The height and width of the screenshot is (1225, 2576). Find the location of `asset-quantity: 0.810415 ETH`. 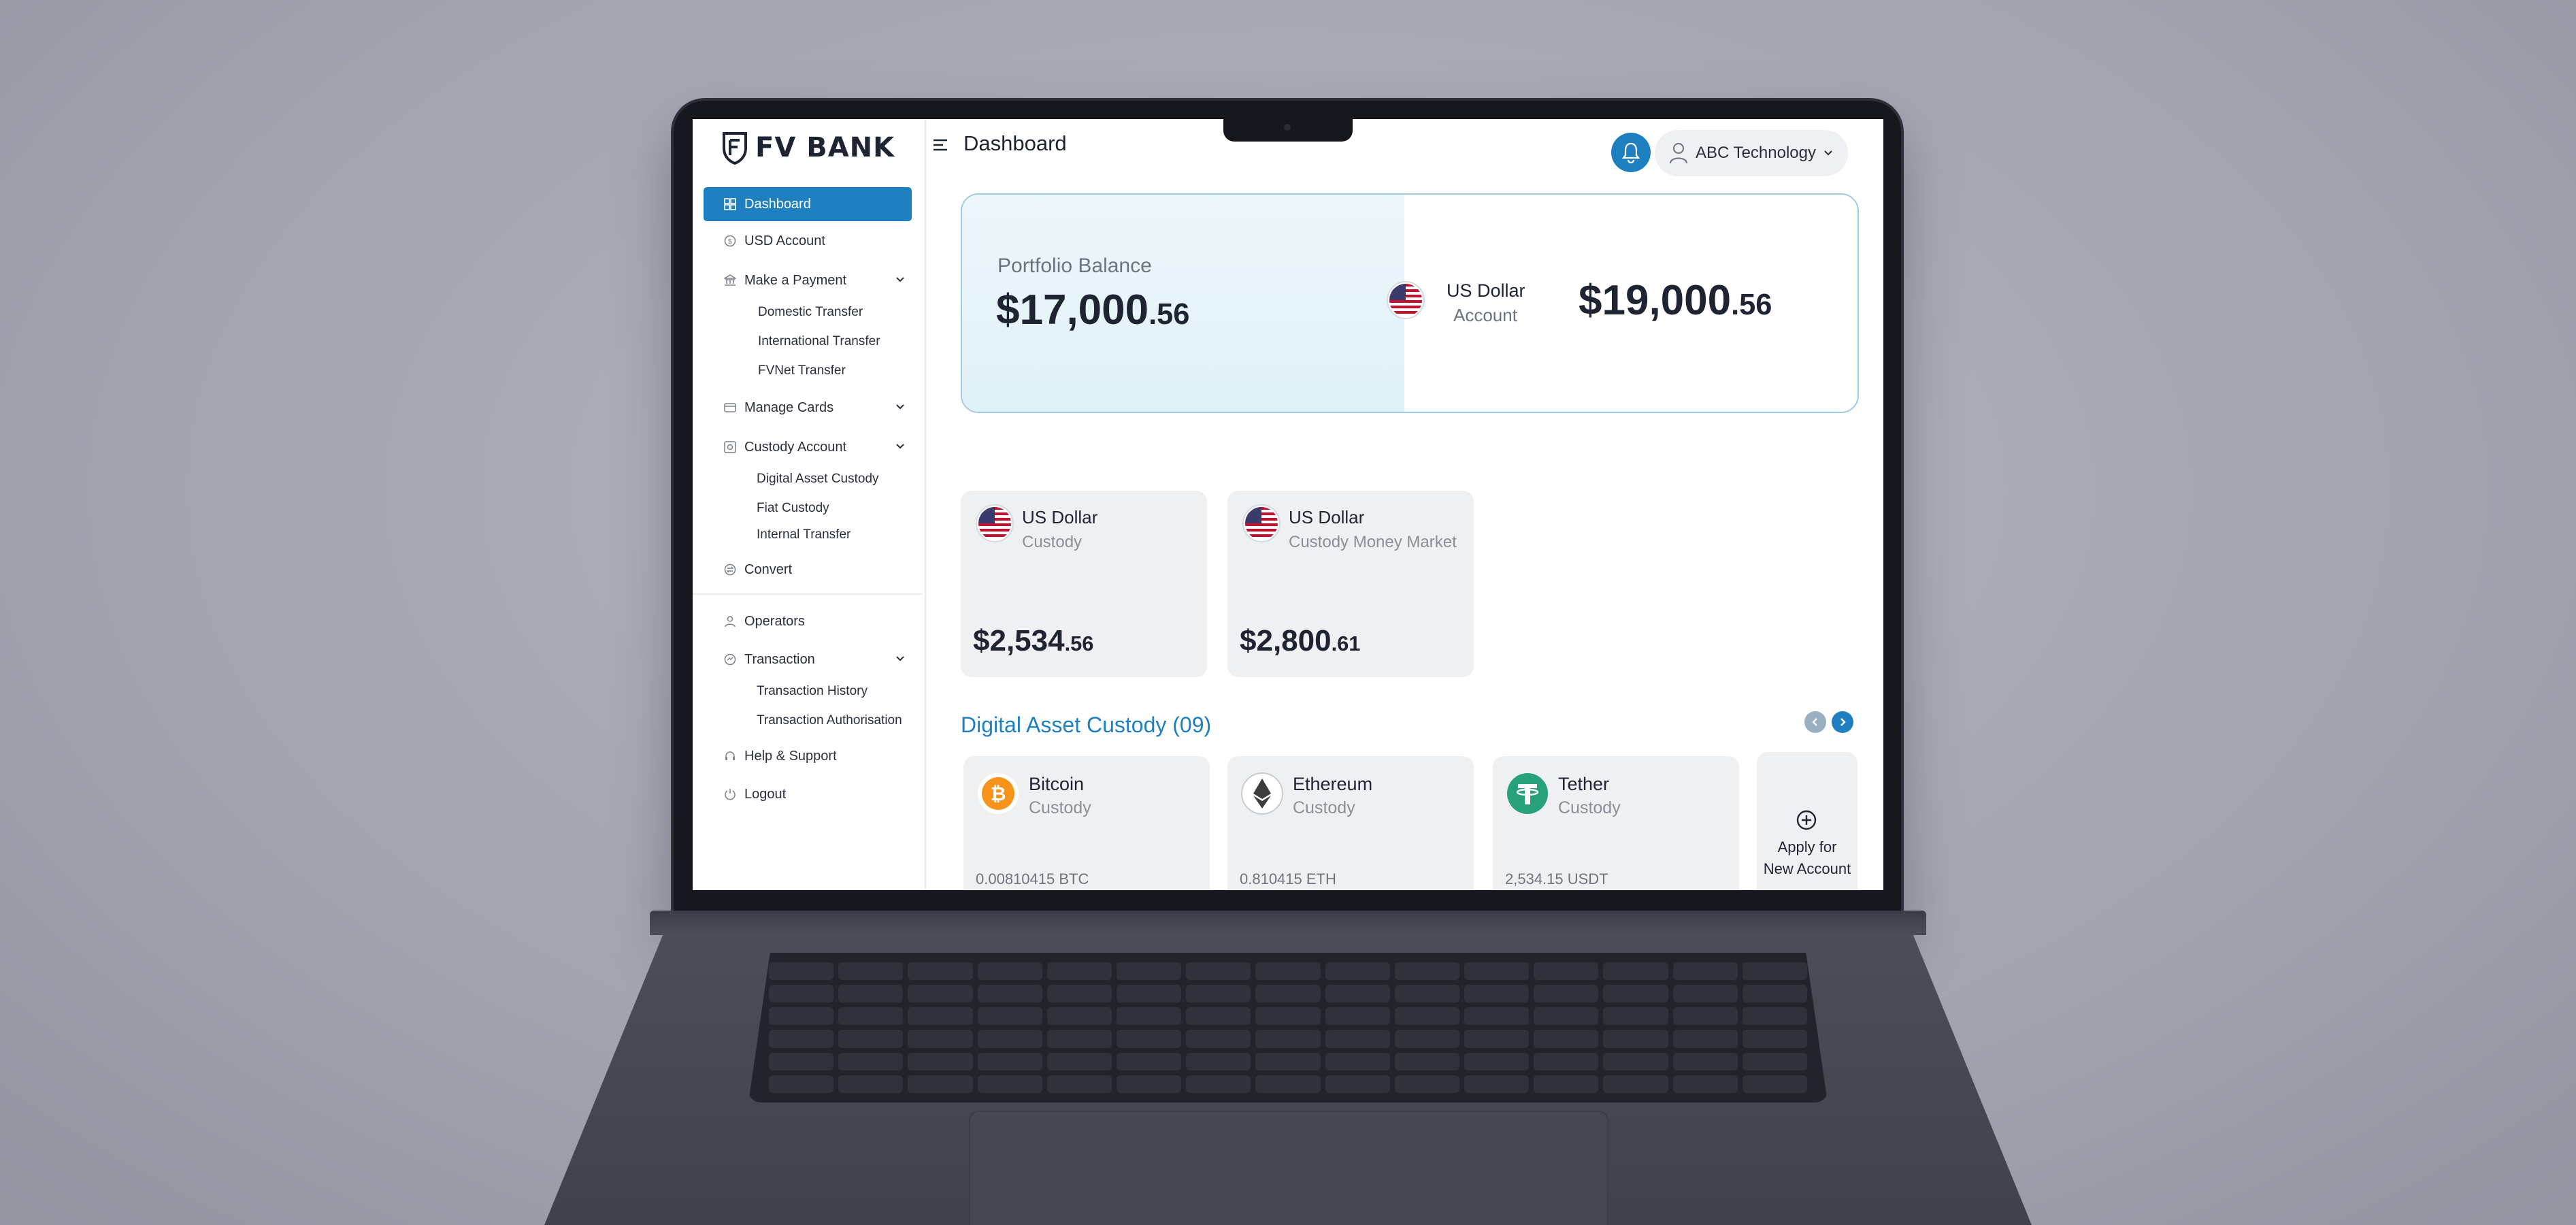

asset-quantity: 0.810415 ETH is located at coordinates (1288, 878).